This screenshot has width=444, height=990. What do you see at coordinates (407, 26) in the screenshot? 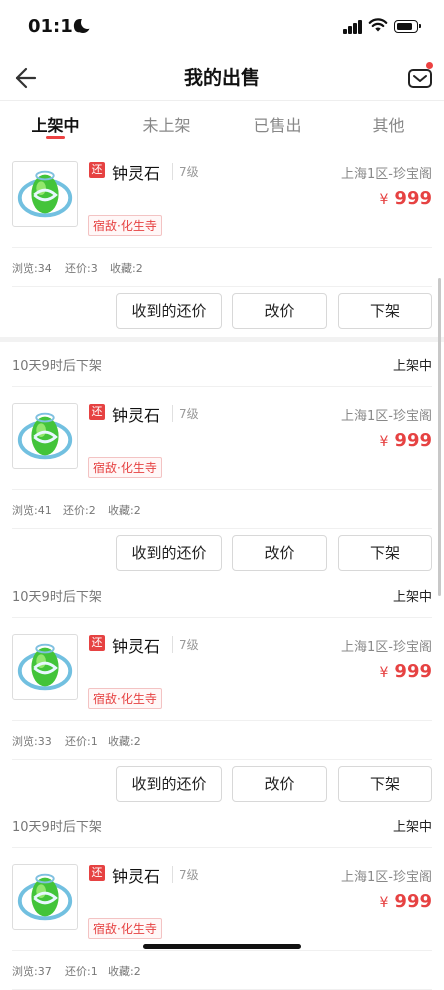
I see `battery-icon` at bounding box center [407, 26].